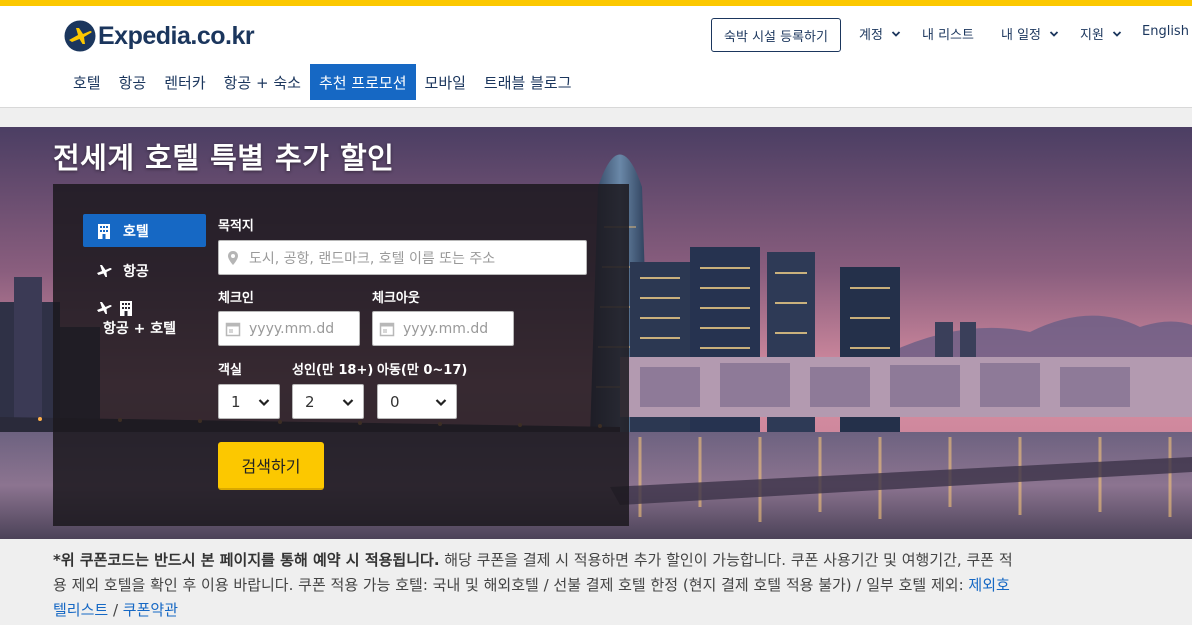 The width and height of the screenshot is (1192, 625). Describe the element at coordinates (246, 560) in the screenshot. I see `disclaimer-bold: *위 쿠폰코드는 반드시 본 페이지를 통해 예약 시 적용됩니다.` at that location.